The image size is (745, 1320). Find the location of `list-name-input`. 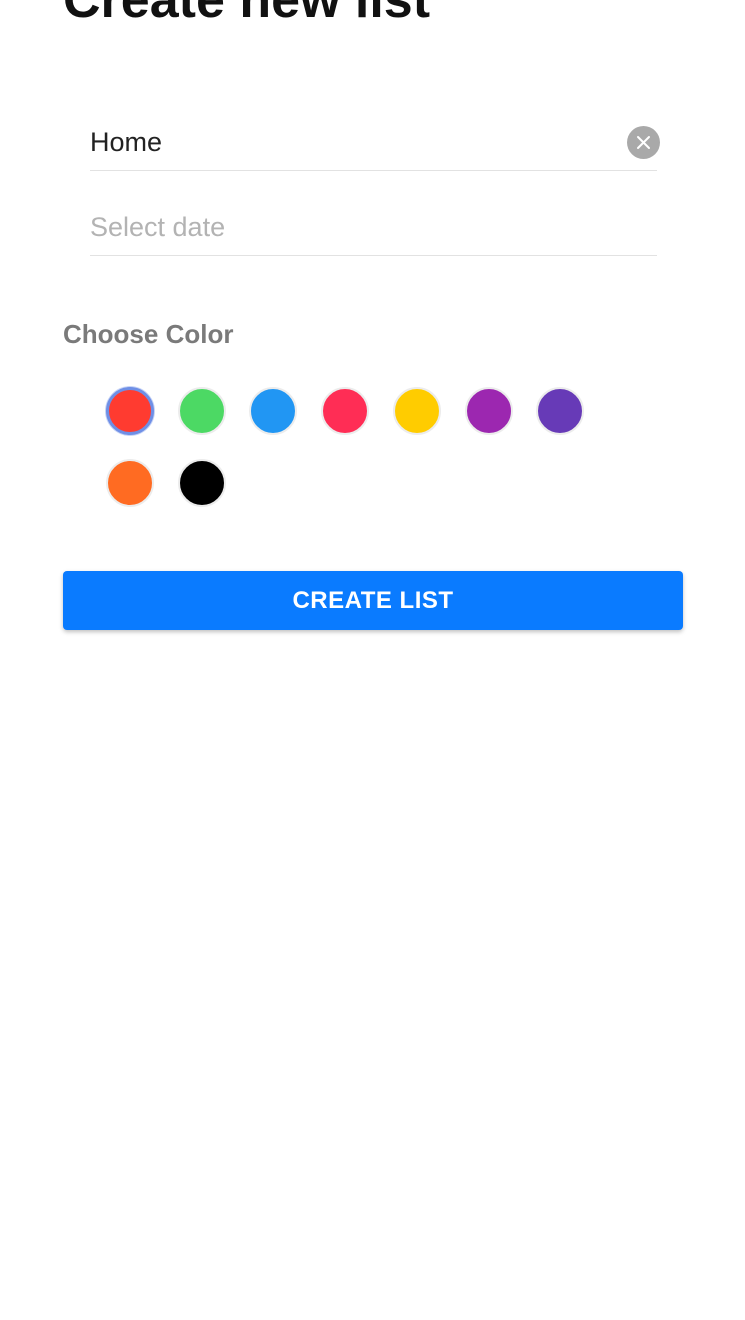

list-name-input is located at coordinates (350, 142).